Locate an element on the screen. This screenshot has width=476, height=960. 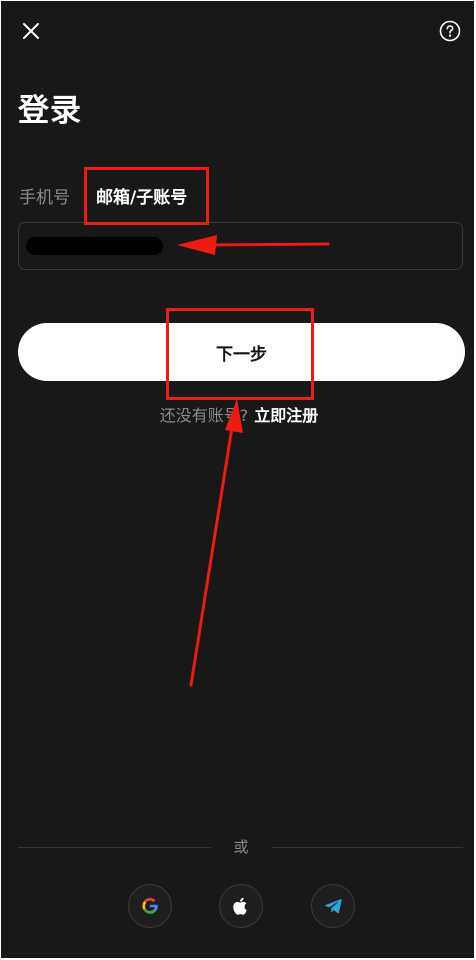
close-icon is located at coordinates (31, 31).